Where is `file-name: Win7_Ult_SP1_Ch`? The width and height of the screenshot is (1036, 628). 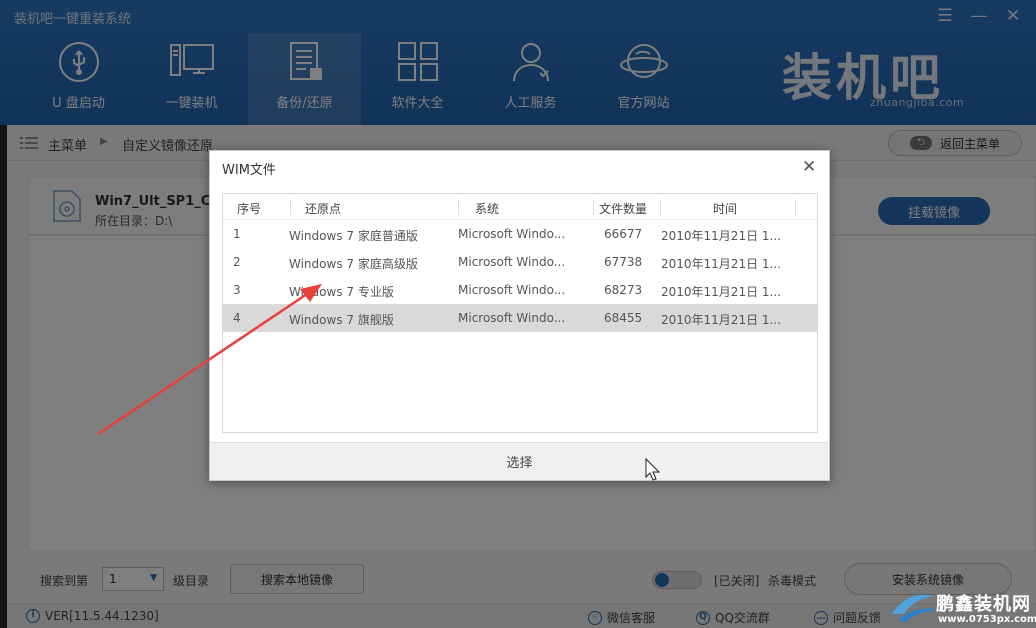
file-name: Win7_Ult_SP1_Ch is located at coordinates (157, 201).